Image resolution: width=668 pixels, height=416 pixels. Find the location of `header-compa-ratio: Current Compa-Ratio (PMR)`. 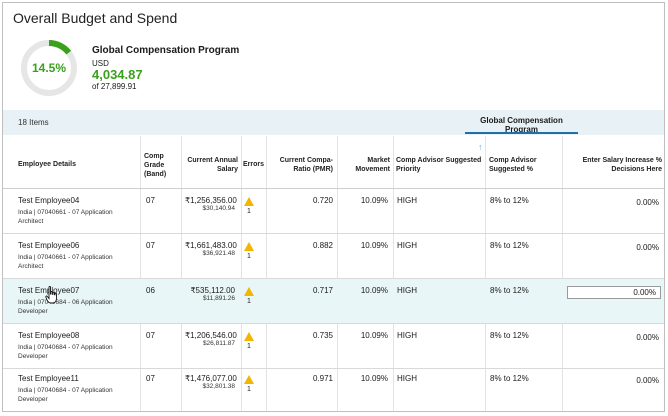

header-compa-ratio: Current Compa-Ratio (PMR) is located at coordinates (301, 165).